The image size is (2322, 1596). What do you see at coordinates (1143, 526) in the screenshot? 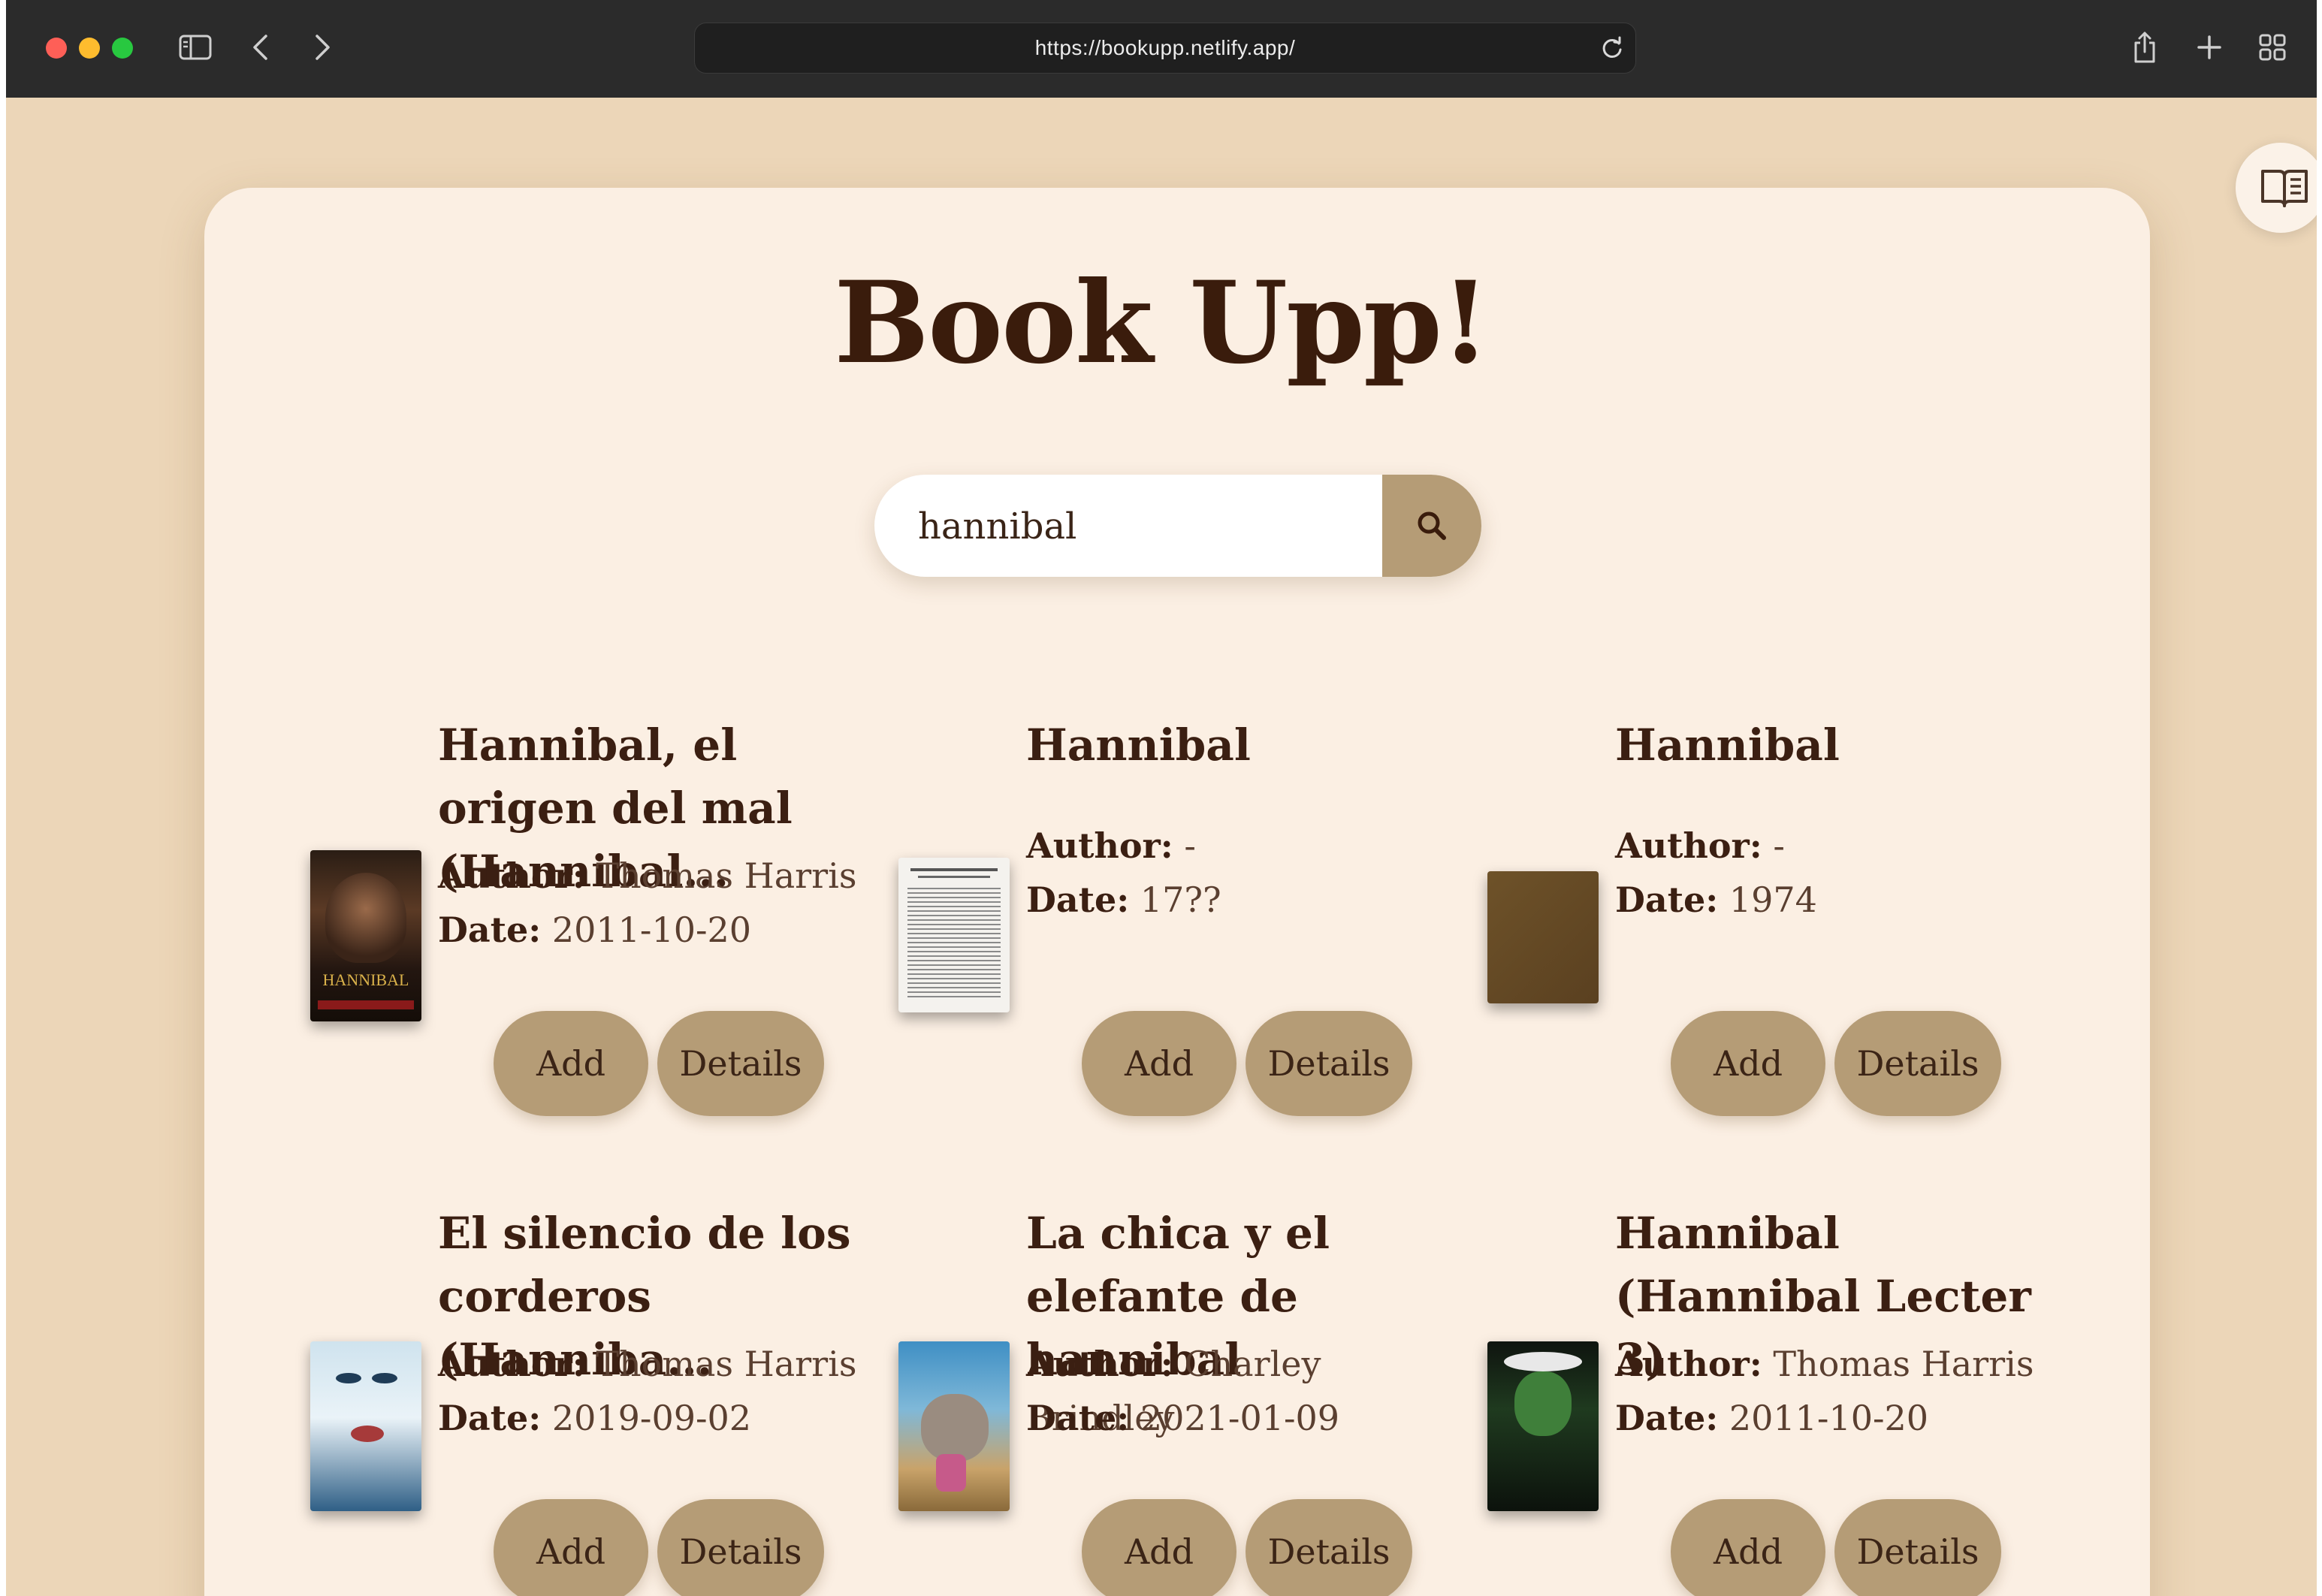
I see `search-input` at bounding box center [1143, 526].